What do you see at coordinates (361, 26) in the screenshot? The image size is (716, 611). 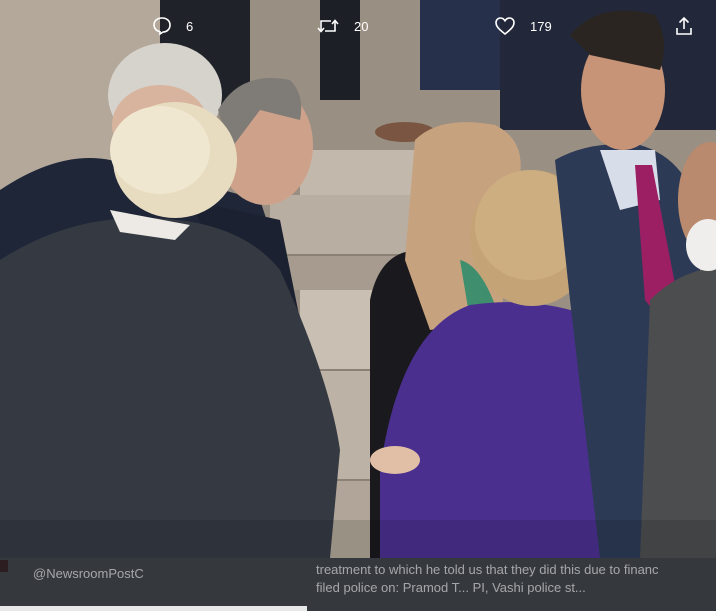 I see `retweet-count: 20` at bounding box center [361, 26].